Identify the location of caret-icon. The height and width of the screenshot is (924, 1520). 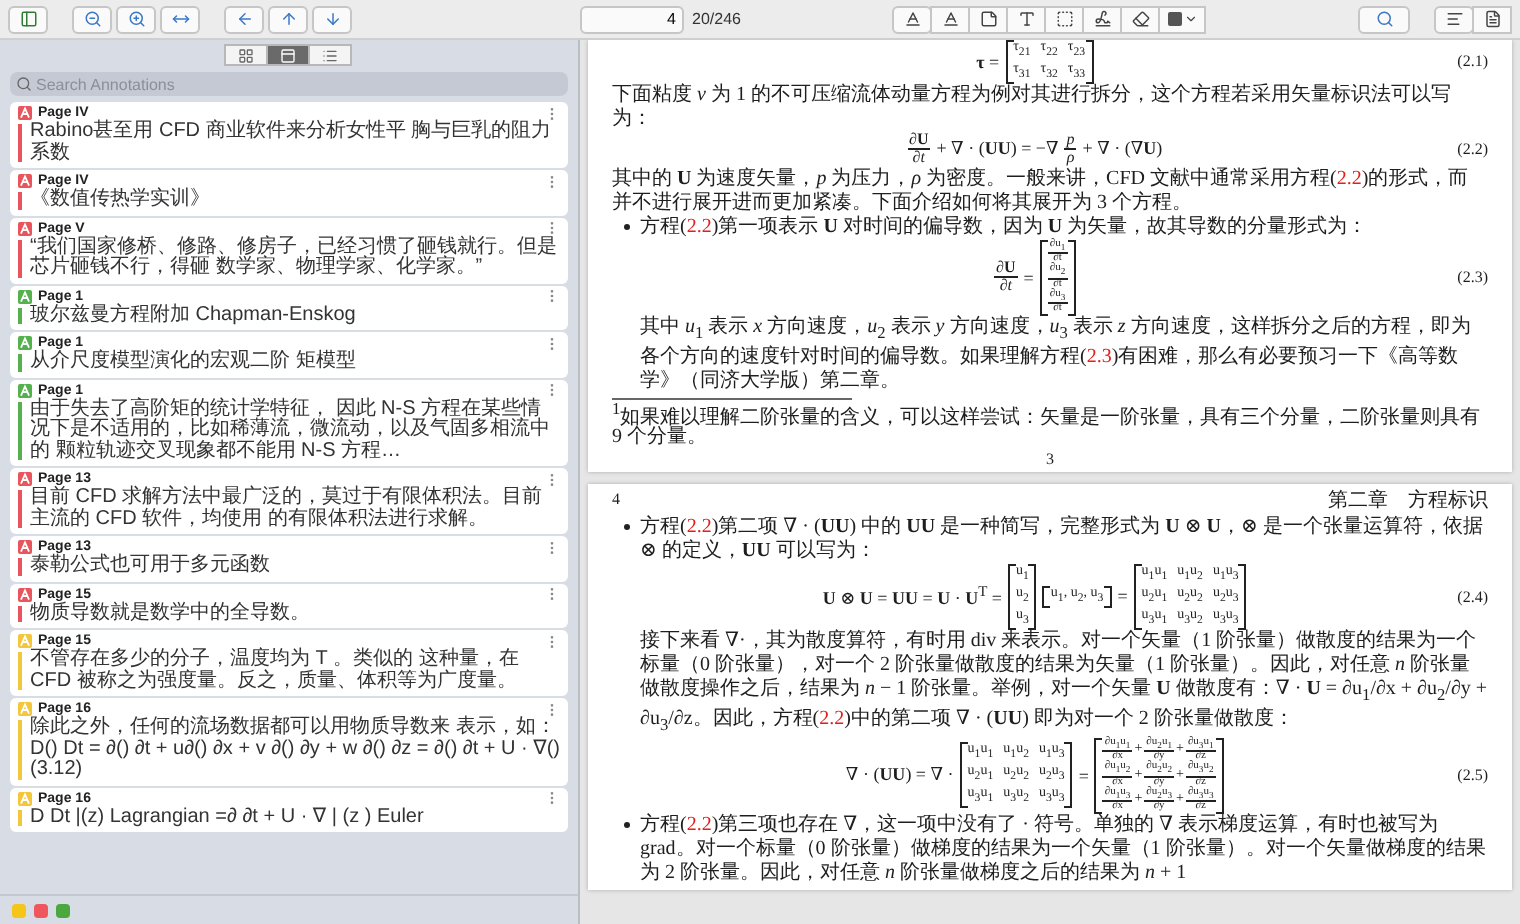
(1190, 19).